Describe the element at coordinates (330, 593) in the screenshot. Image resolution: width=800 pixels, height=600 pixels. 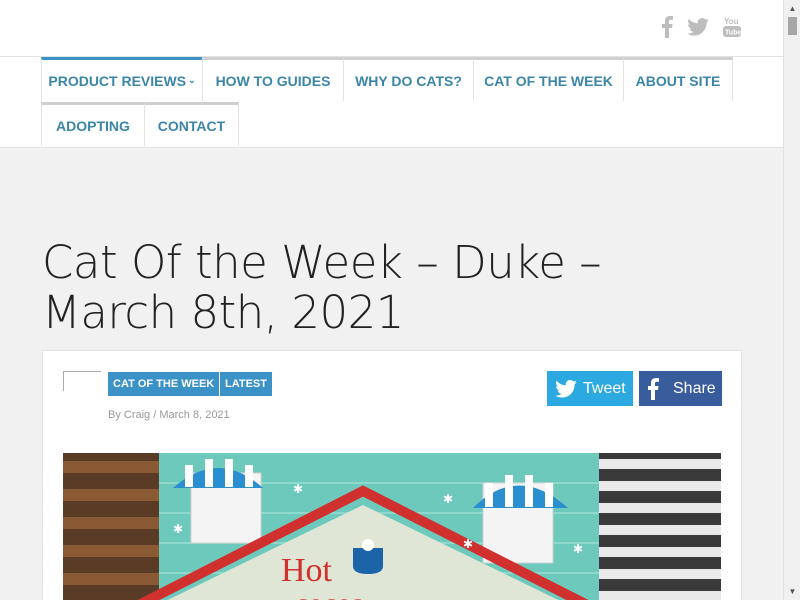
I see `hero-text-cocoa: cocoa` at that location.